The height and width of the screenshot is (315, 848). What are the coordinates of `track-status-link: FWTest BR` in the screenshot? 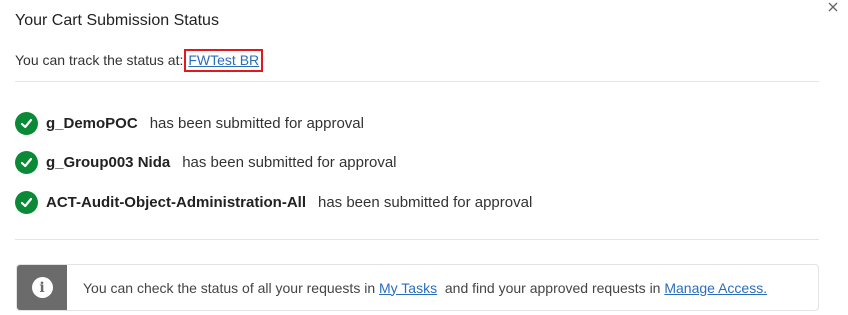 It's located at (224, 60).